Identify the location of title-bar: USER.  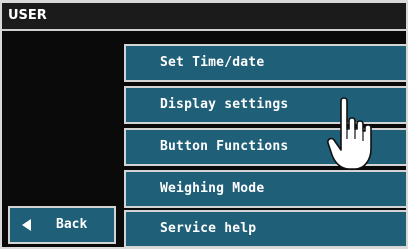
(204, 17).